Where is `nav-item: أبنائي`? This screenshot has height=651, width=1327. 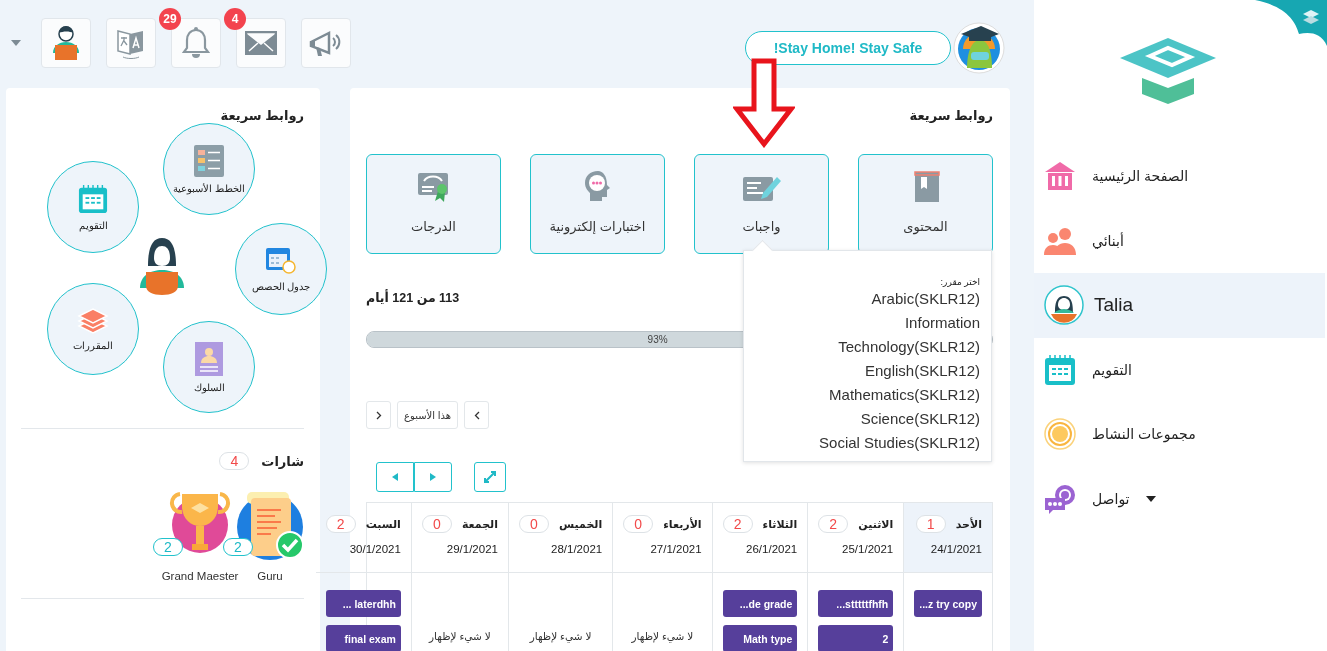
nav-item: أبنائي is located at coordinates (1179, 240).